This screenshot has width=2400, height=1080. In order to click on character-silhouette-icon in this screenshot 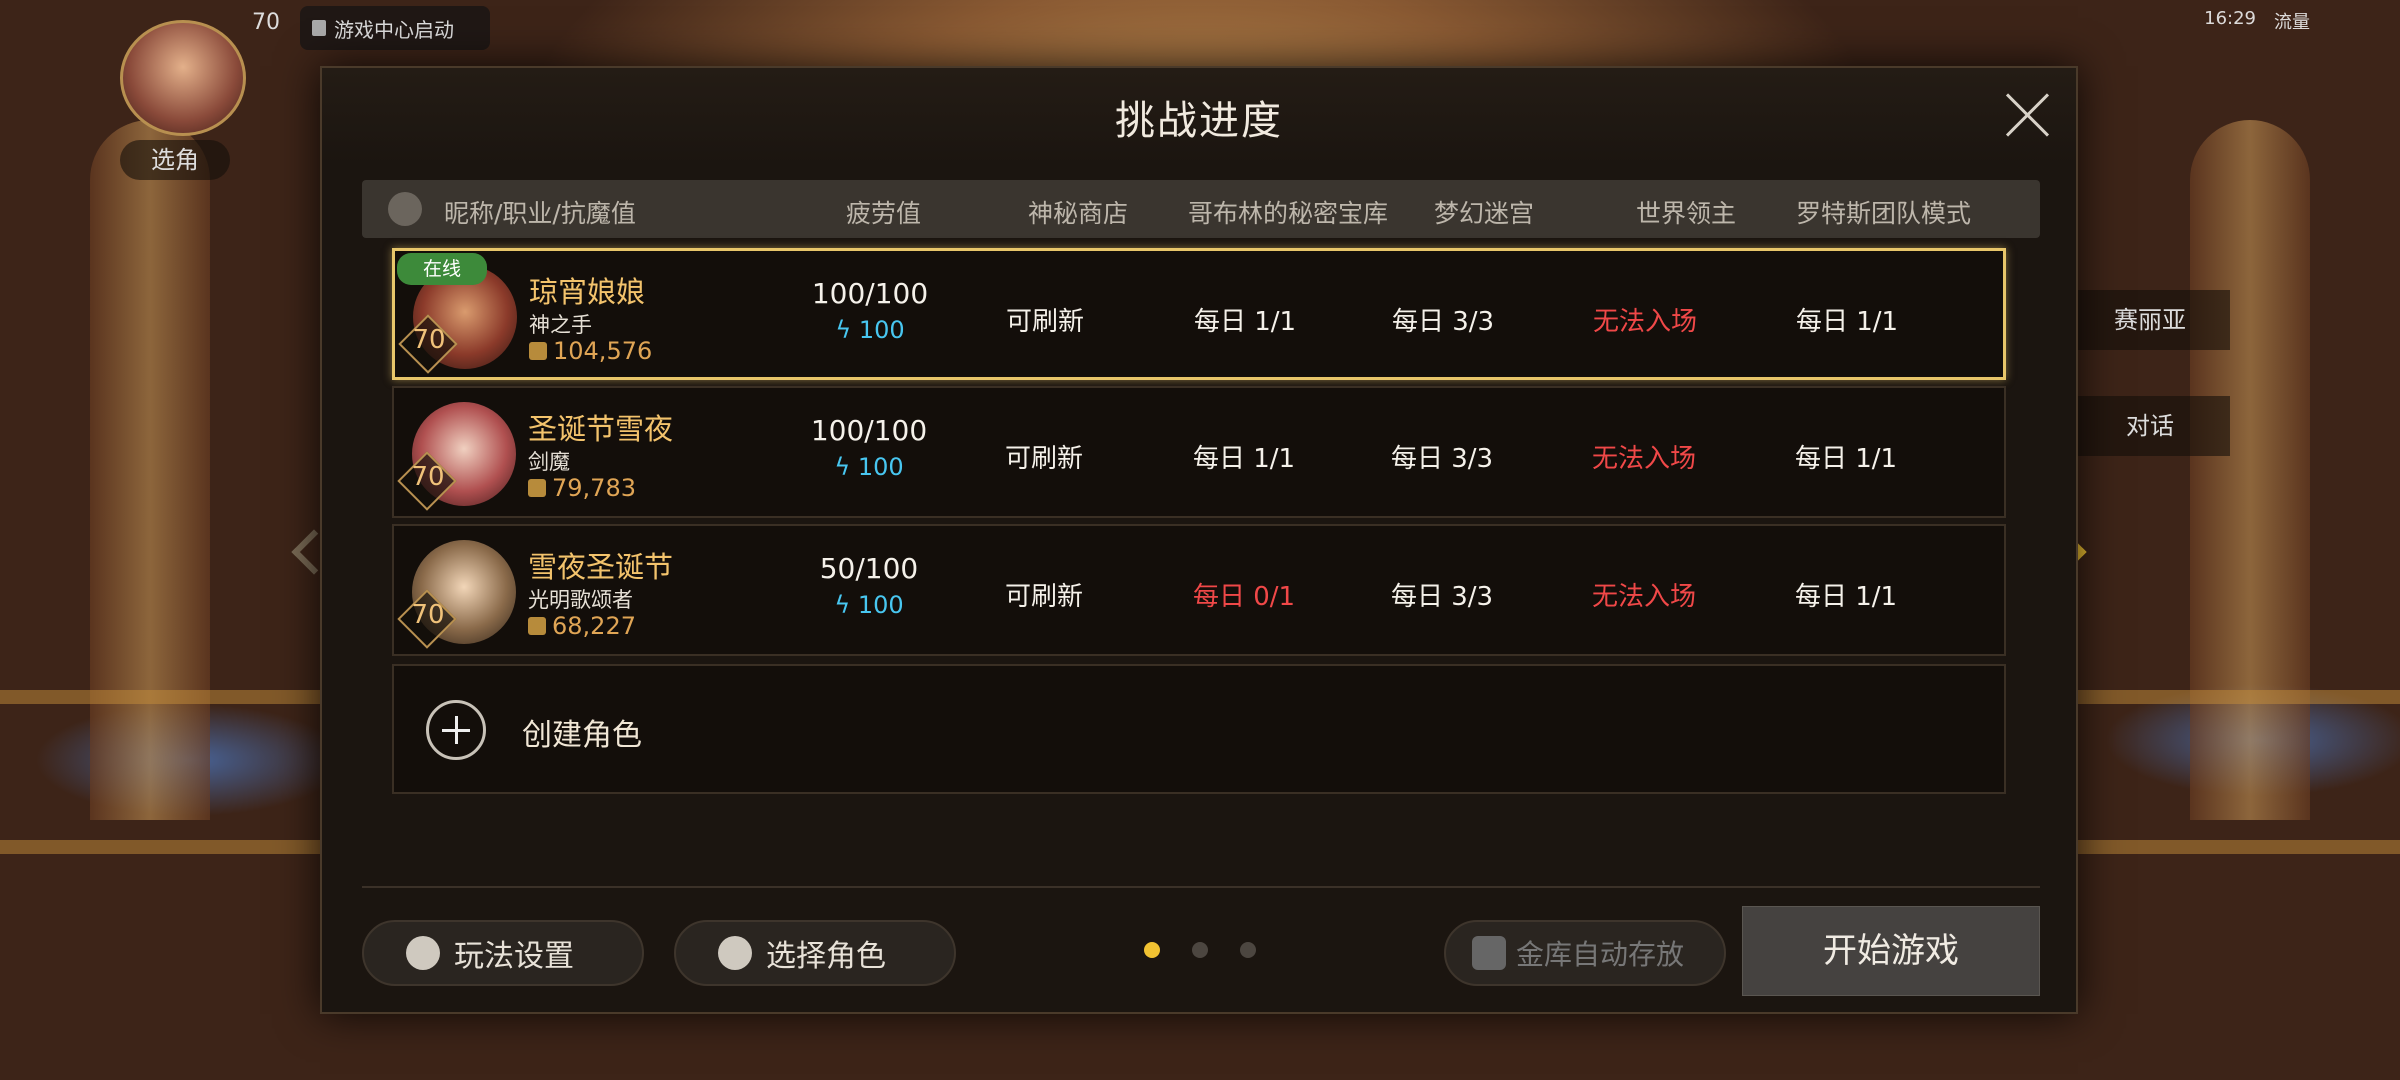, I will do `click(405, 209)`.